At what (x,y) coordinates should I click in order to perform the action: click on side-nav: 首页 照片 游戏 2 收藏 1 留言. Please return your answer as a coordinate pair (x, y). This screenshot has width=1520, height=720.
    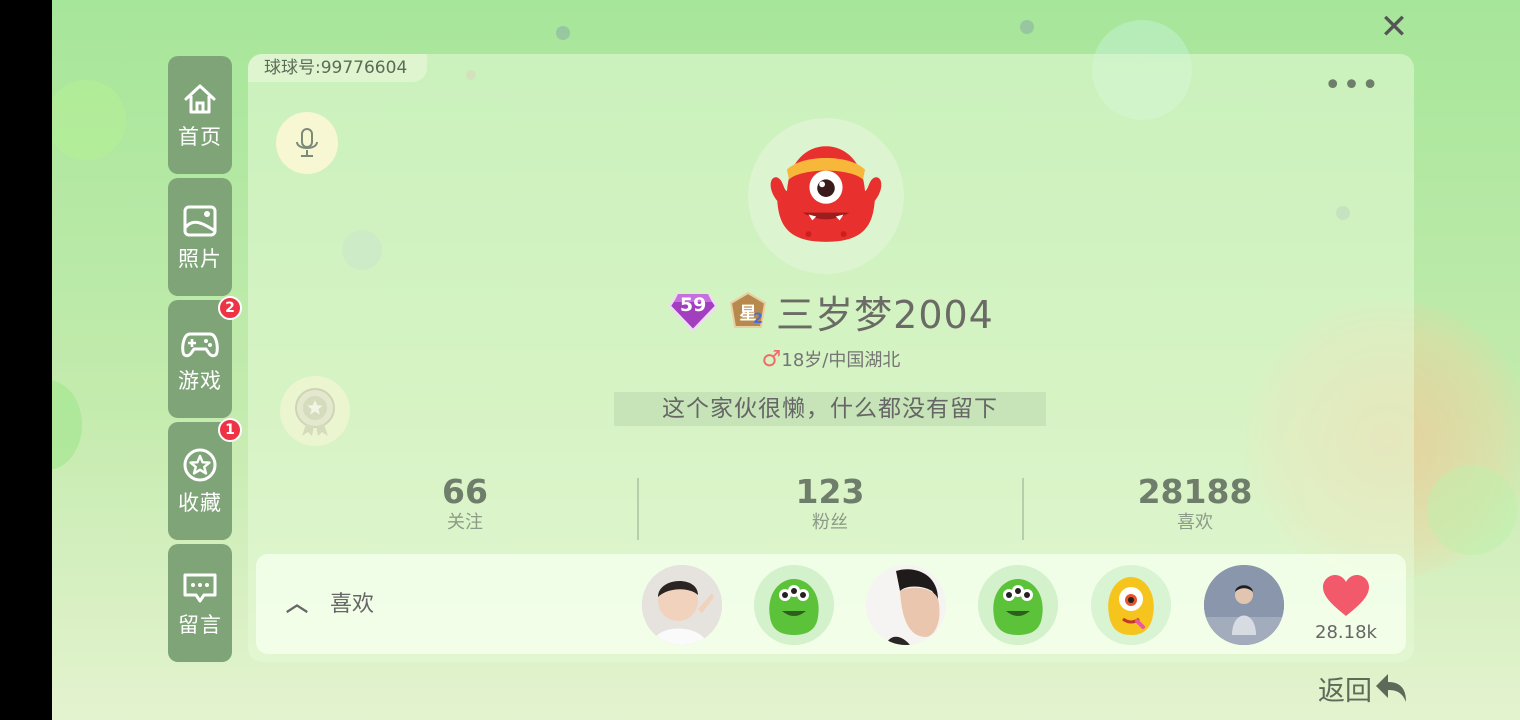
    Looking at the image, I should click on (205, 361).